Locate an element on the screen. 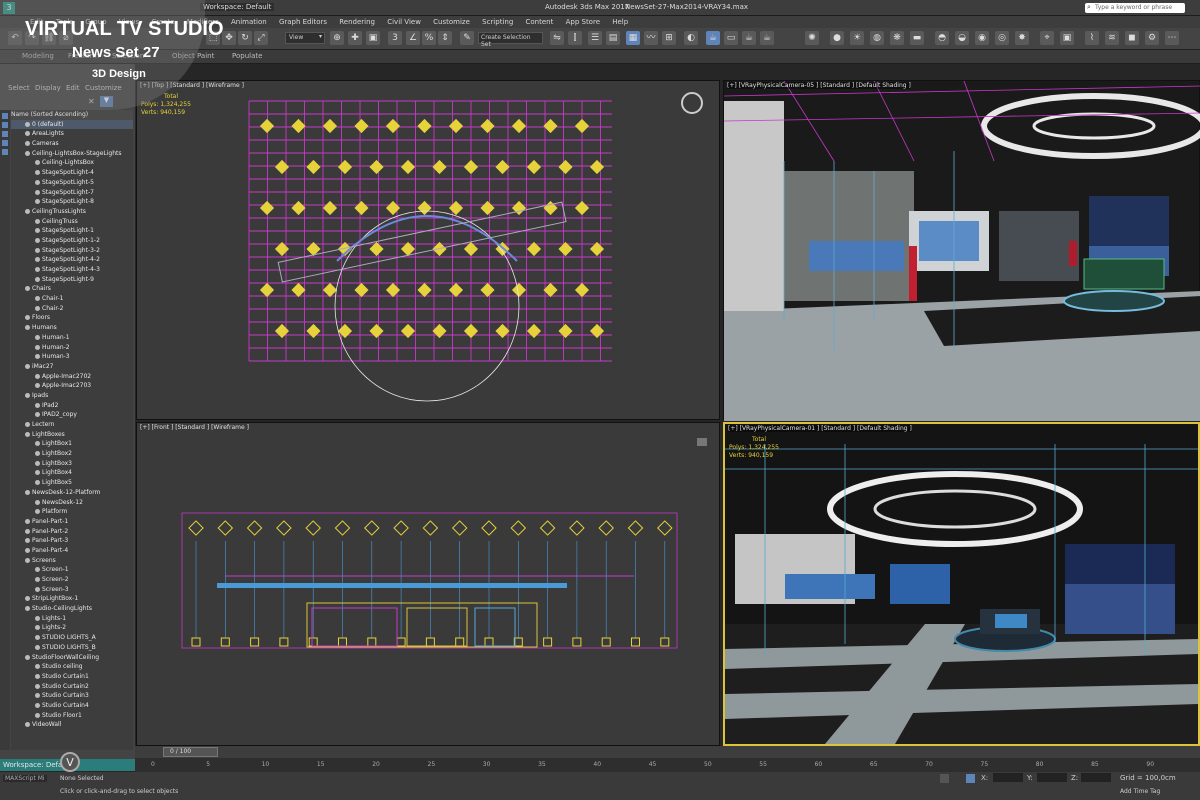 This screenshot has height=800, width=1200. selection-set-dropdown: Create Selection Set is located at coordinates (510, 40).